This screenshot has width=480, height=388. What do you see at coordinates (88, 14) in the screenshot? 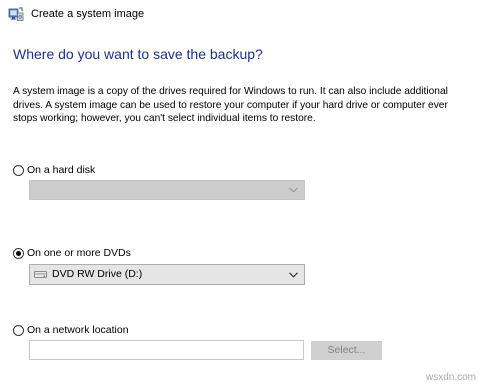
I see `window-title: Create a system image` at bounding box center [88, 14].